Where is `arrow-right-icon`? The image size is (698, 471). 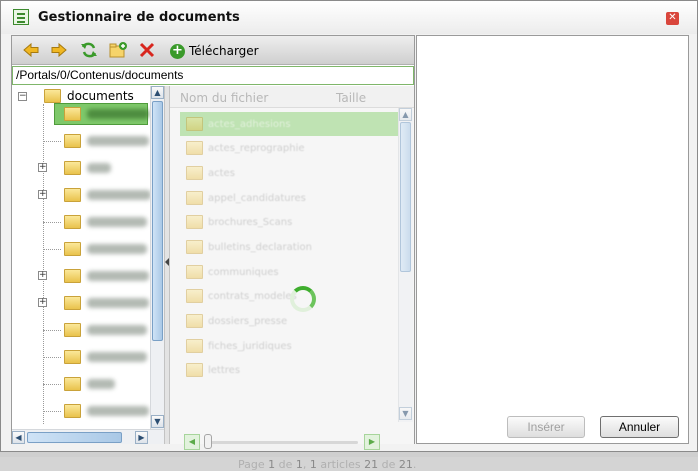
arrow-right-icon is located at coordinates (59, 50).